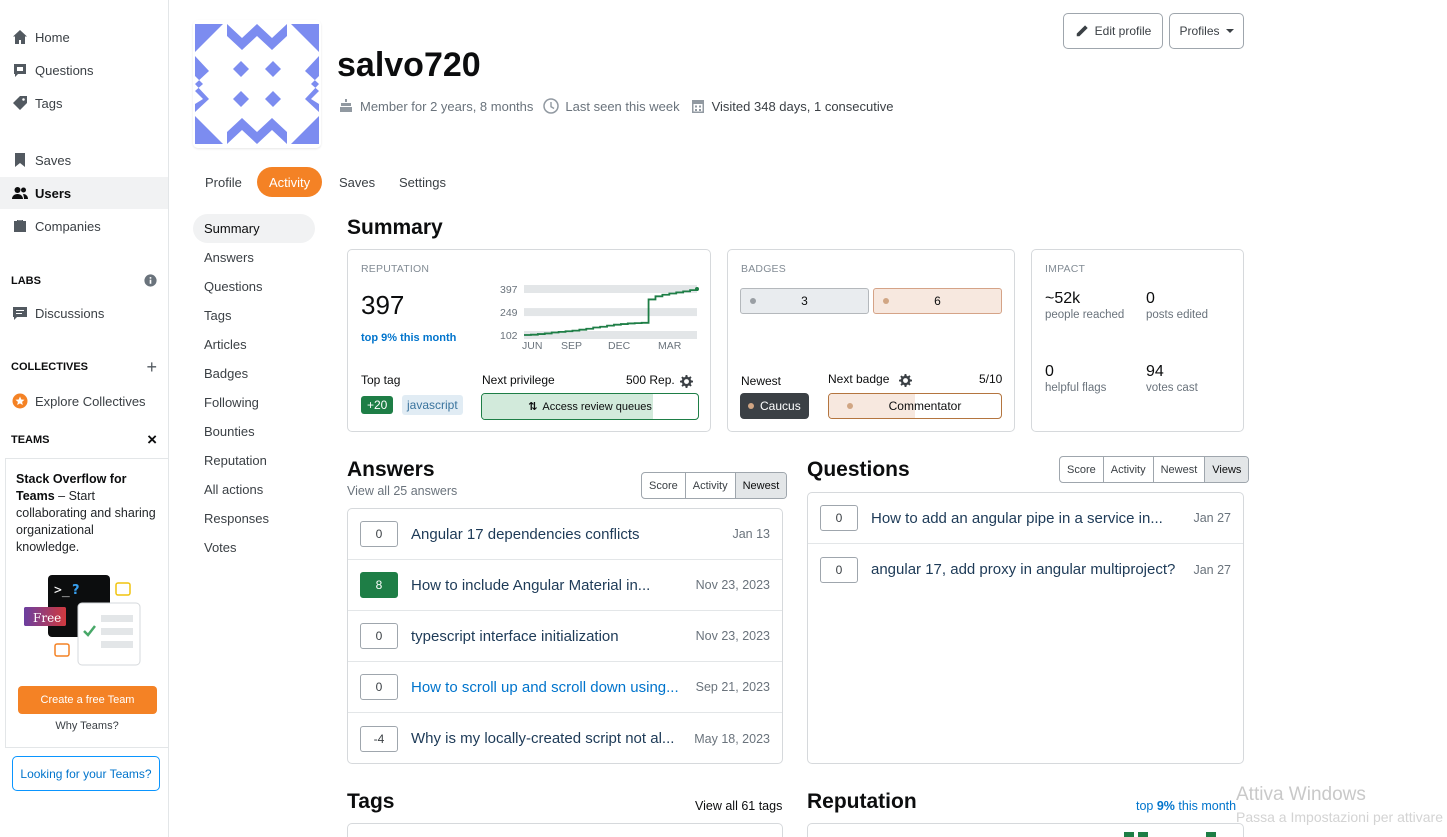  I want to click on sidebar-item-companies: Companies, so click(84, 226).